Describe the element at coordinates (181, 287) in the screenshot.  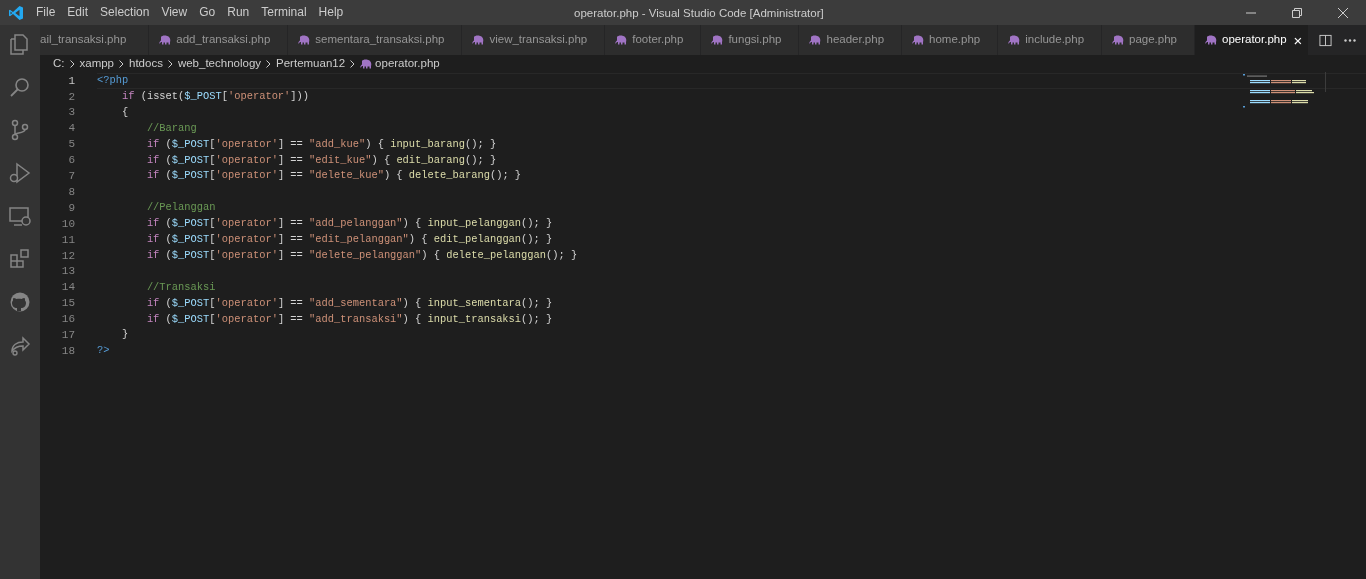
I see `code-line: //Transaksi` at that location.